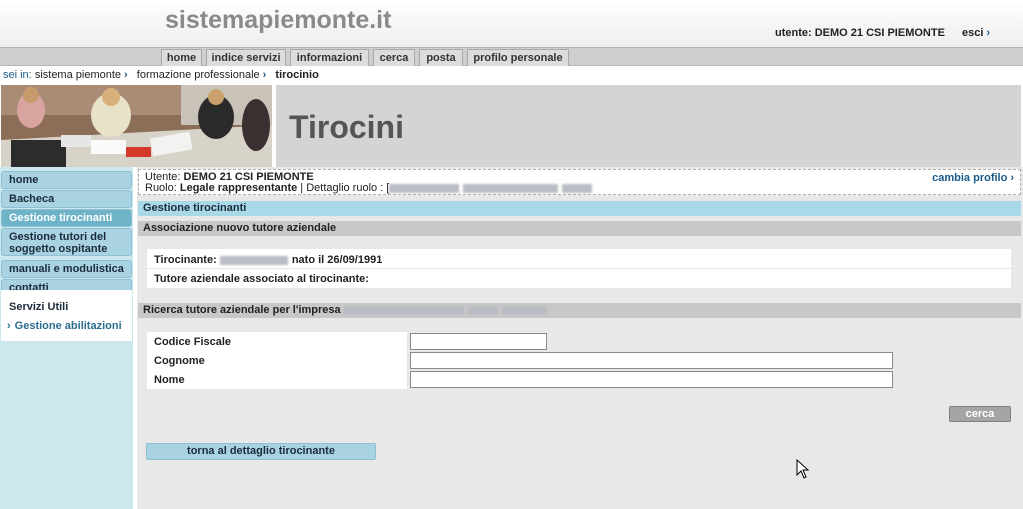 The width and height of the screenshot is (1023, 509). Describe the element at coordinates (179, 361) in the screenshot. I see `cognome-label: Cognome` at that location.